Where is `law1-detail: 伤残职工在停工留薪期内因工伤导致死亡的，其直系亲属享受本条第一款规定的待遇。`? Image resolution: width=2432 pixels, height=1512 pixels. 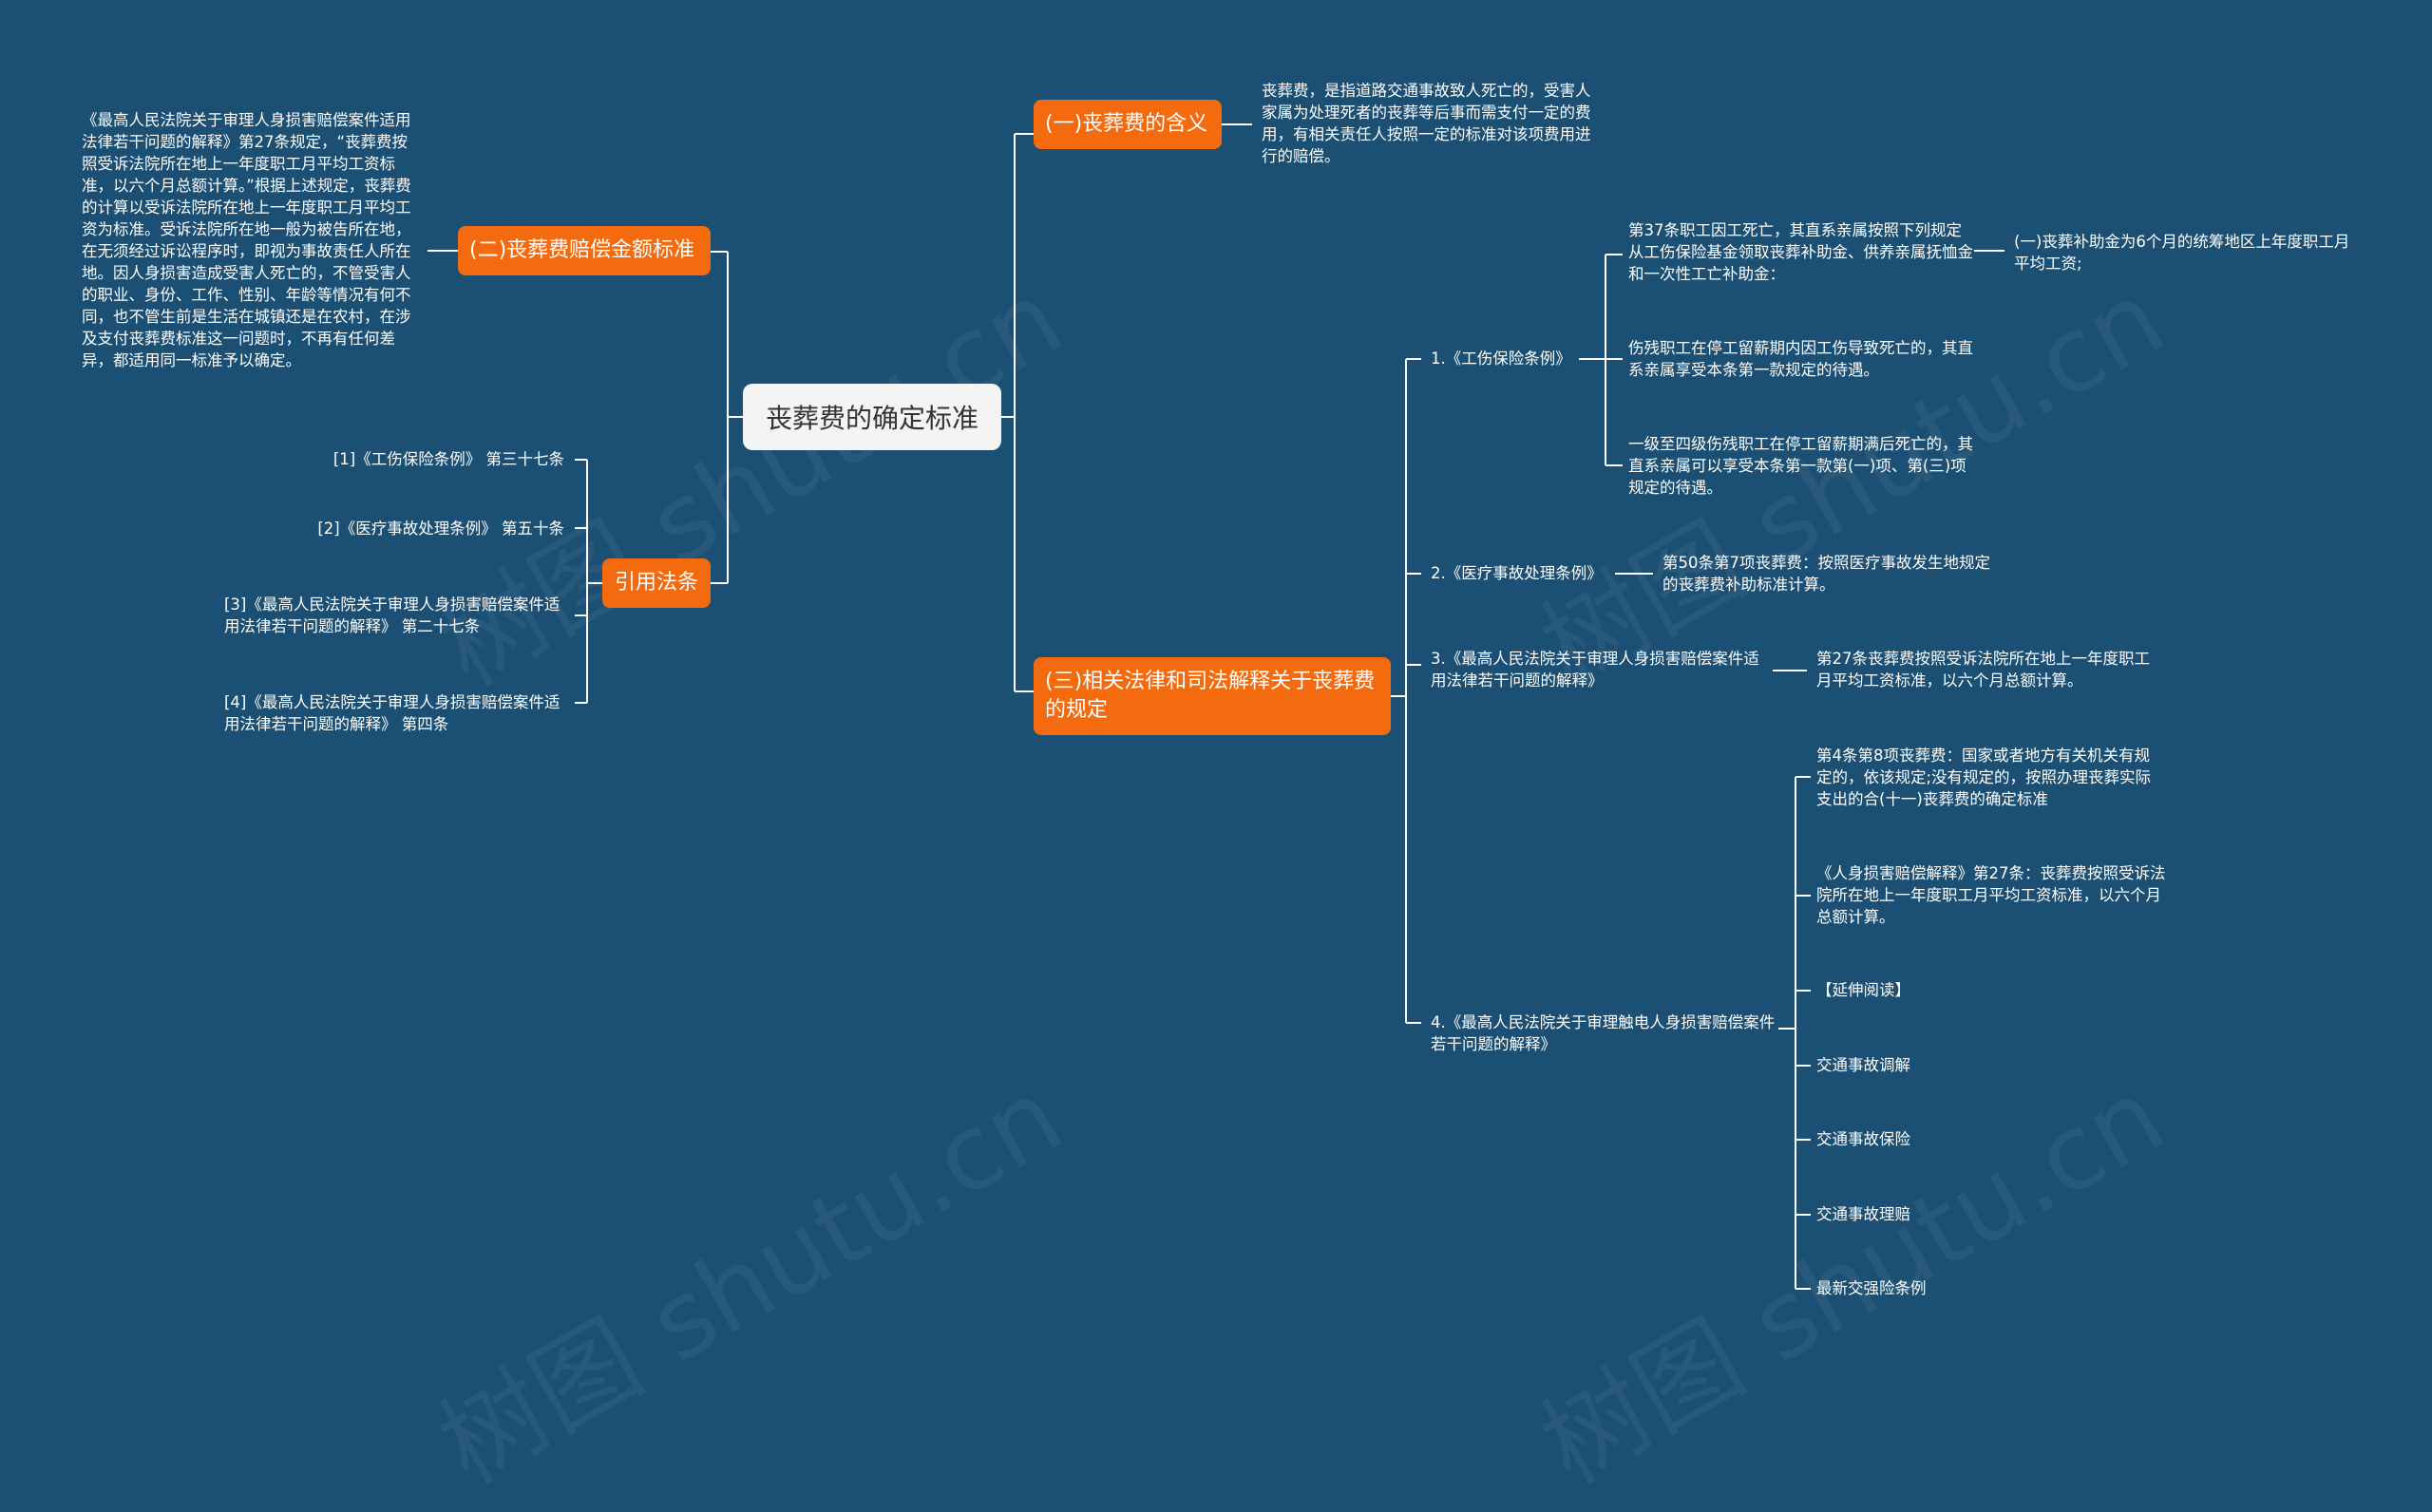
law1-detail: 伤残职工在停工留薪期内因工伤导致死亡的，其直系亲属享受本条第一款规定的待遇。 is located at coordinates (1800, 359).